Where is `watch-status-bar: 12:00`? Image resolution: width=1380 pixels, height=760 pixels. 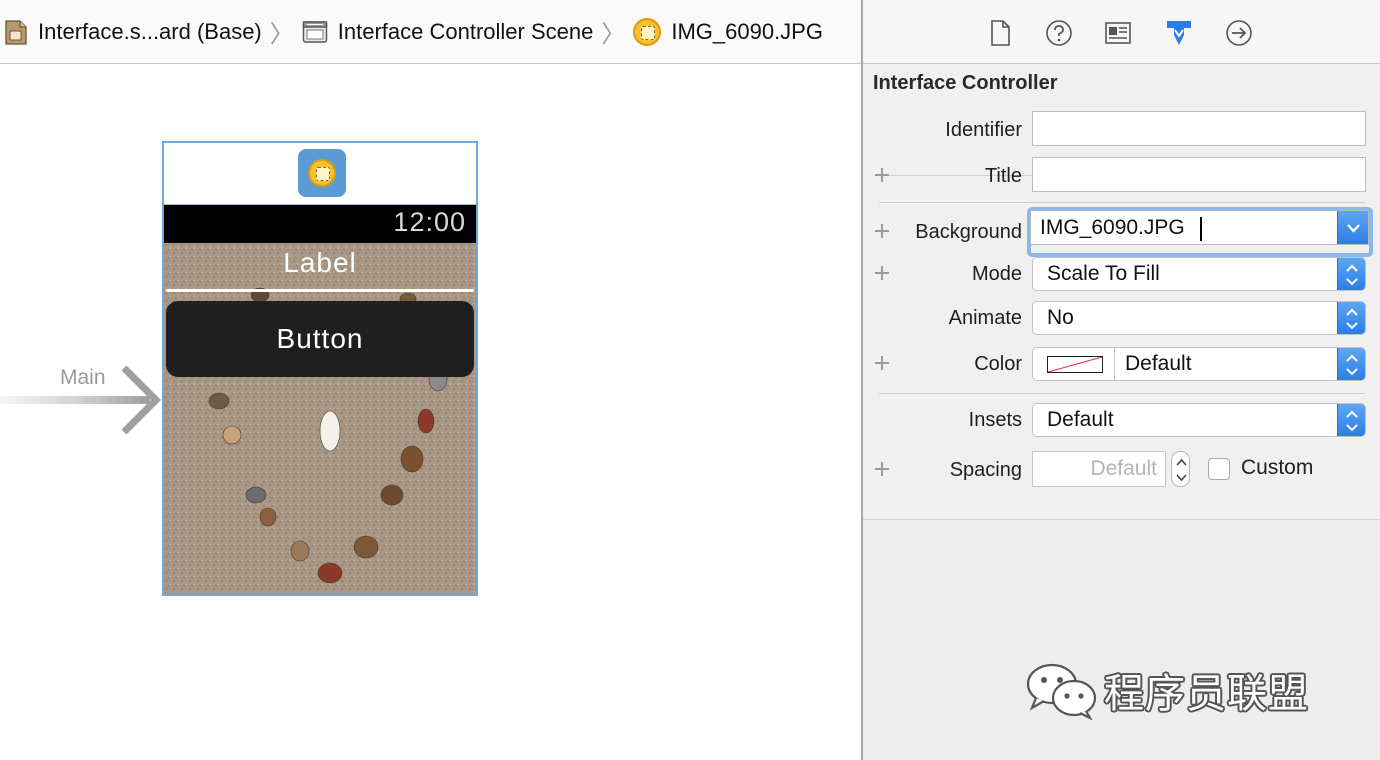
watch-status-bar: 12:00 is located at coordinates (320, 224).